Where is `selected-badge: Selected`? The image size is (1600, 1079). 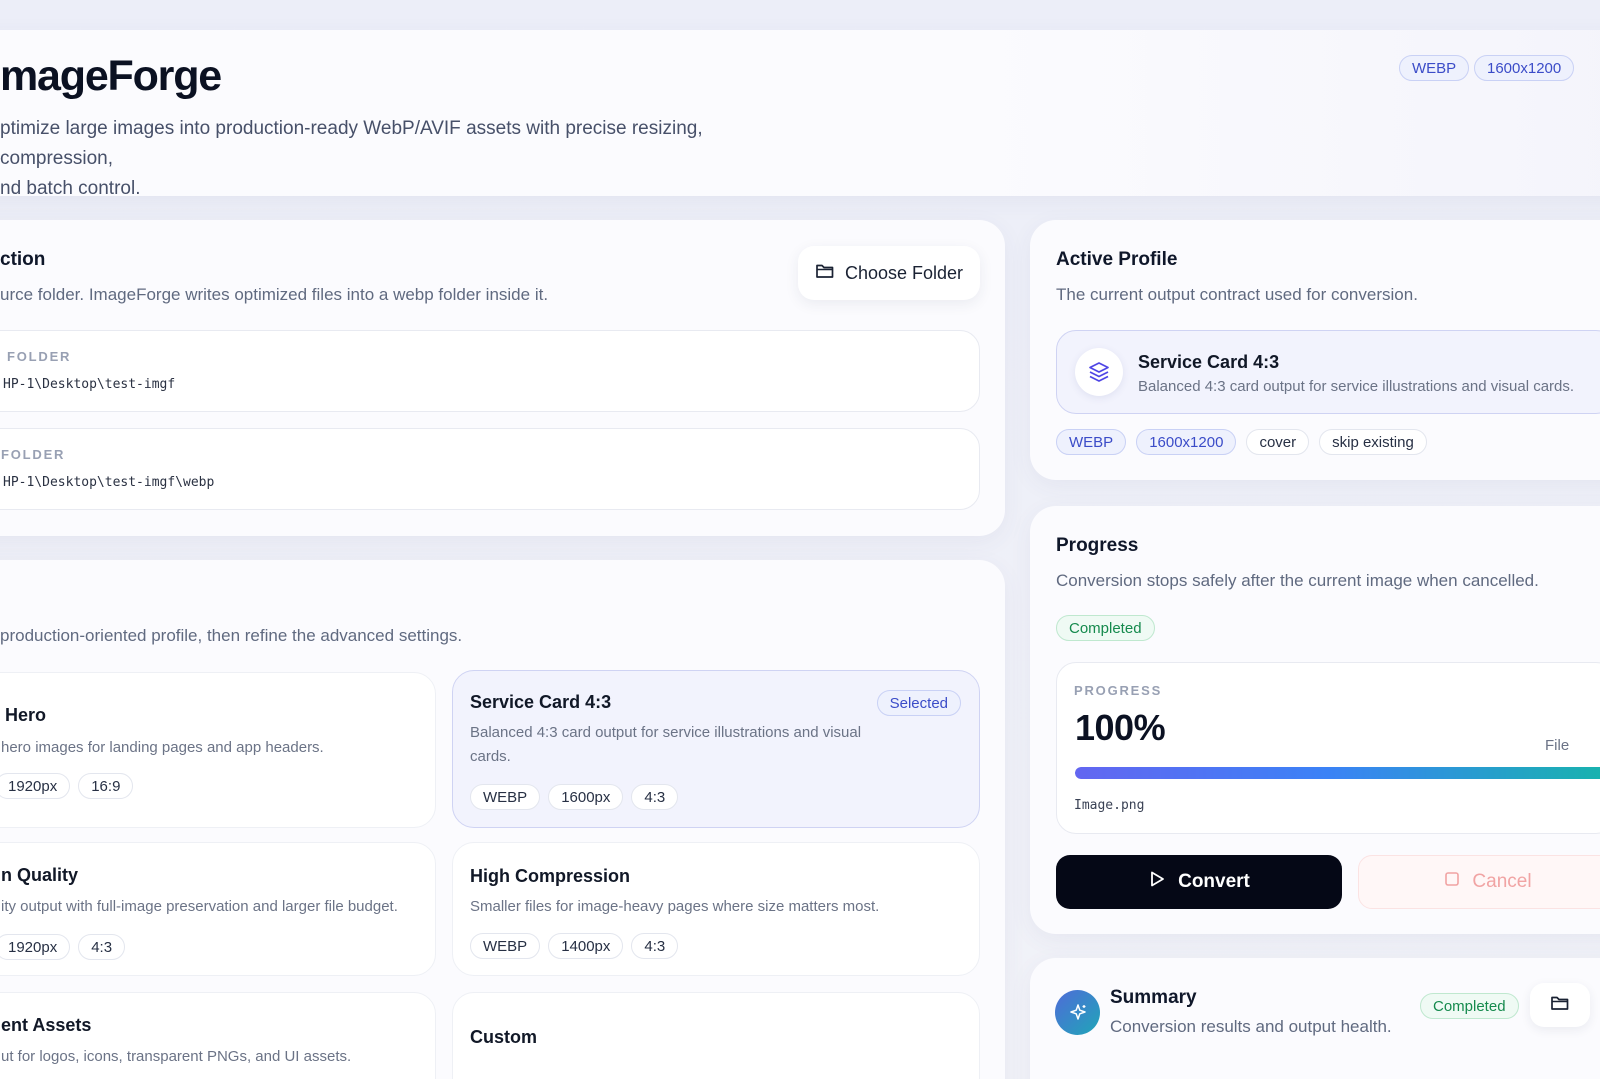 selected-badge: Selected is located at coordinates (918, 703).